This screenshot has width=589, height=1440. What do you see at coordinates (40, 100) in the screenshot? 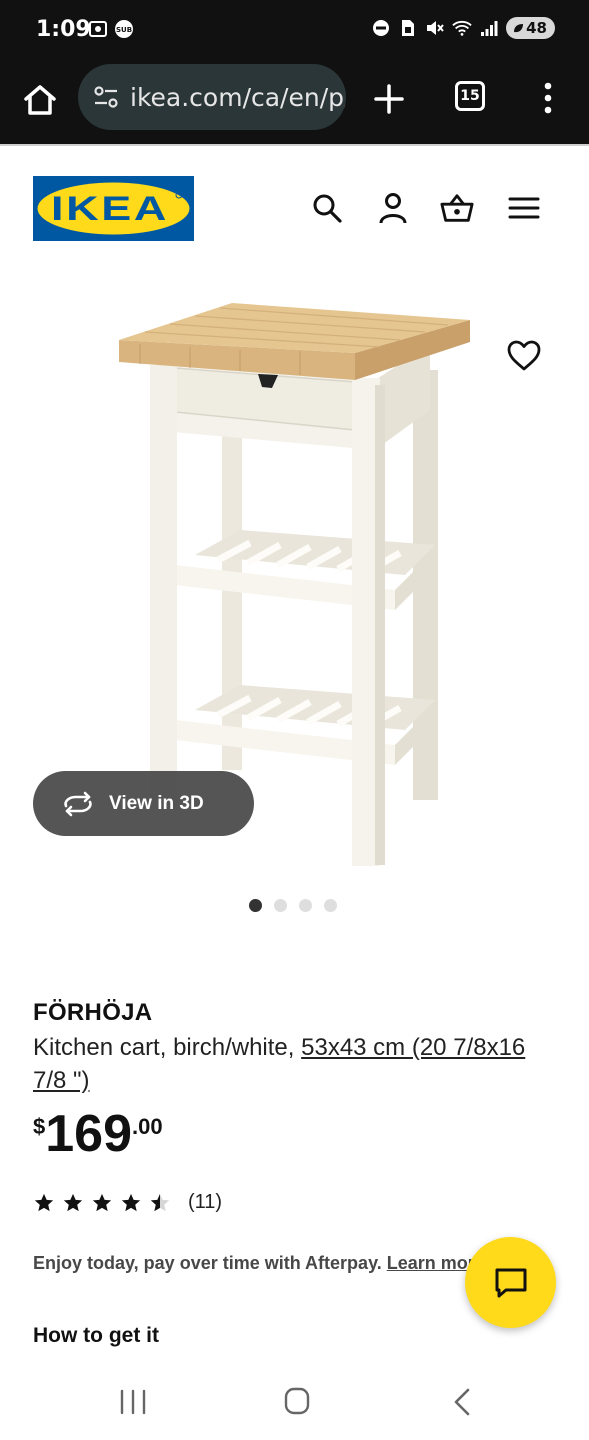
I see `home-icon` at bounding box center [40, 100].